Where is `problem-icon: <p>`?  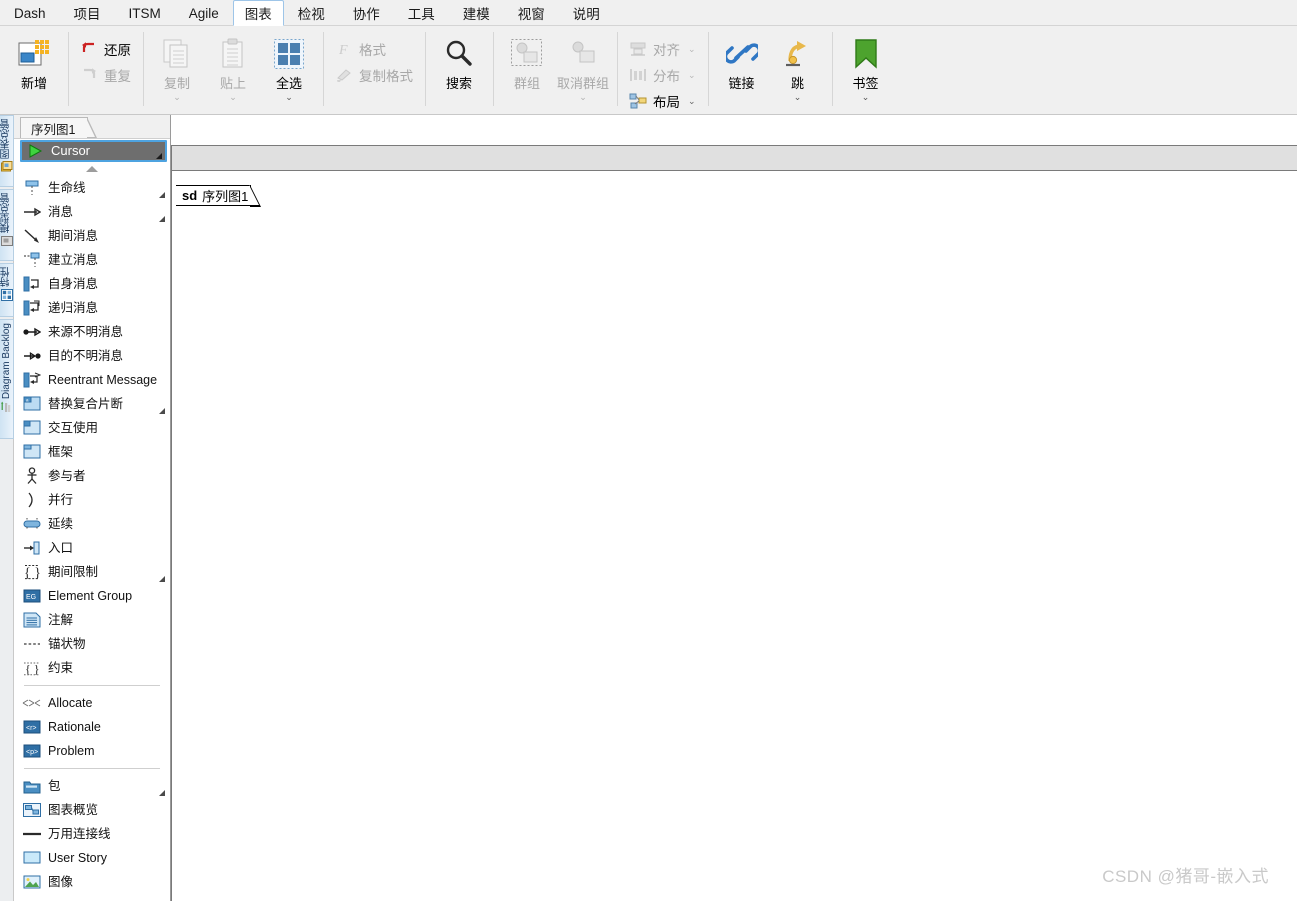 problem-icon: <p> is located at coordinates (32, 751).